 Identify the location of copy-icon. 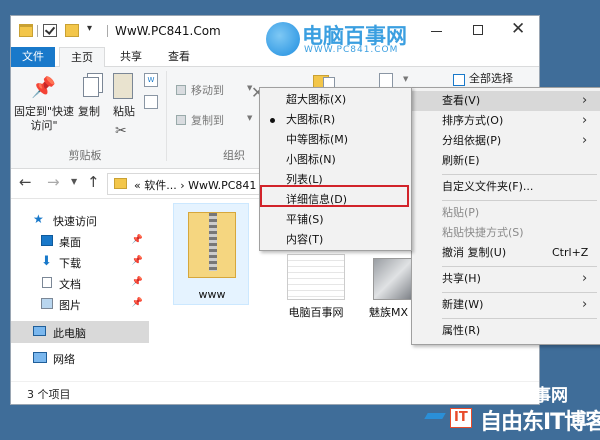
(91, 87).